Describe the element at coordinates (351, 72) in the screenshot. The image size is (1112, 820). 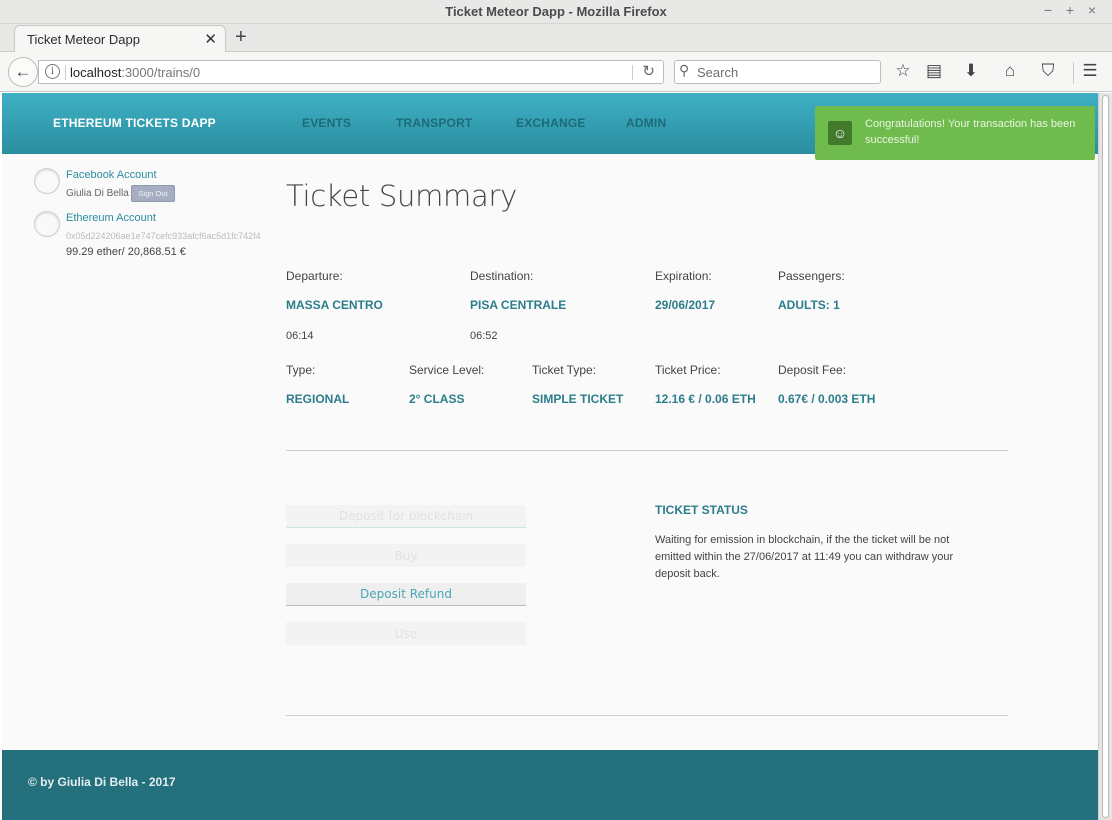
I see `url-bar: i localhost:3000/trains/0 ↻` at that location.